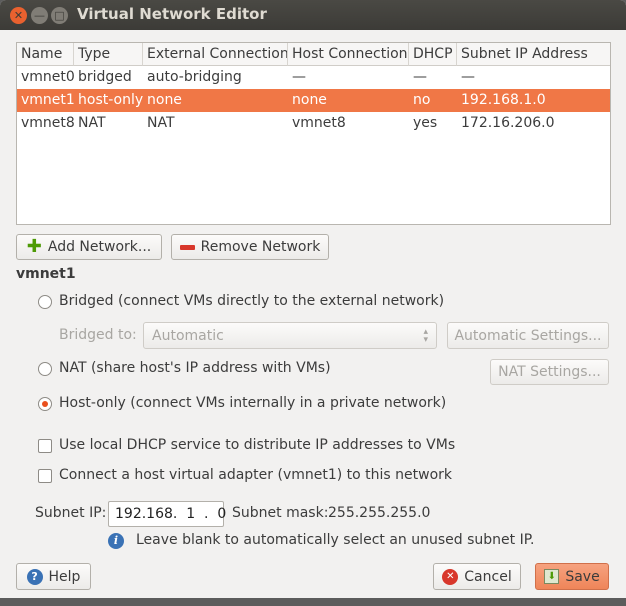 This screenshot has height=606, width=626. I want to click on table-cell: host-only, so click(110, 100).